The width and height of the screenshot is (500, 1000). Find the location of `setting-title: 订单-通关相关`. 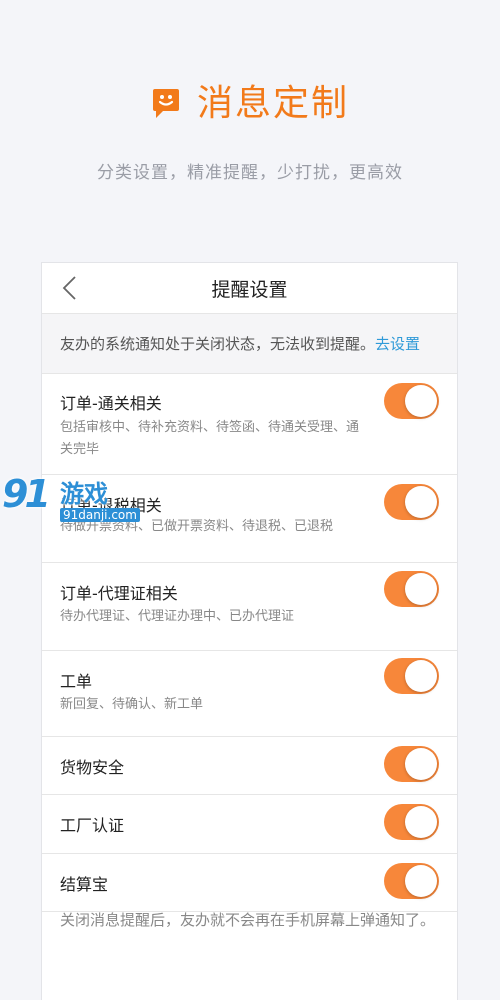

setting-title: 订单-通关相关 is located at coordinates (111, 403).